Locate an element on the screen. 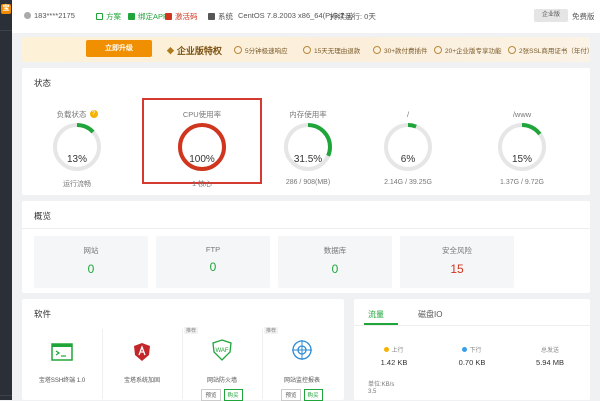 This screenshot has height=401, width=600. system-icon is located at coordinates (211, 16).